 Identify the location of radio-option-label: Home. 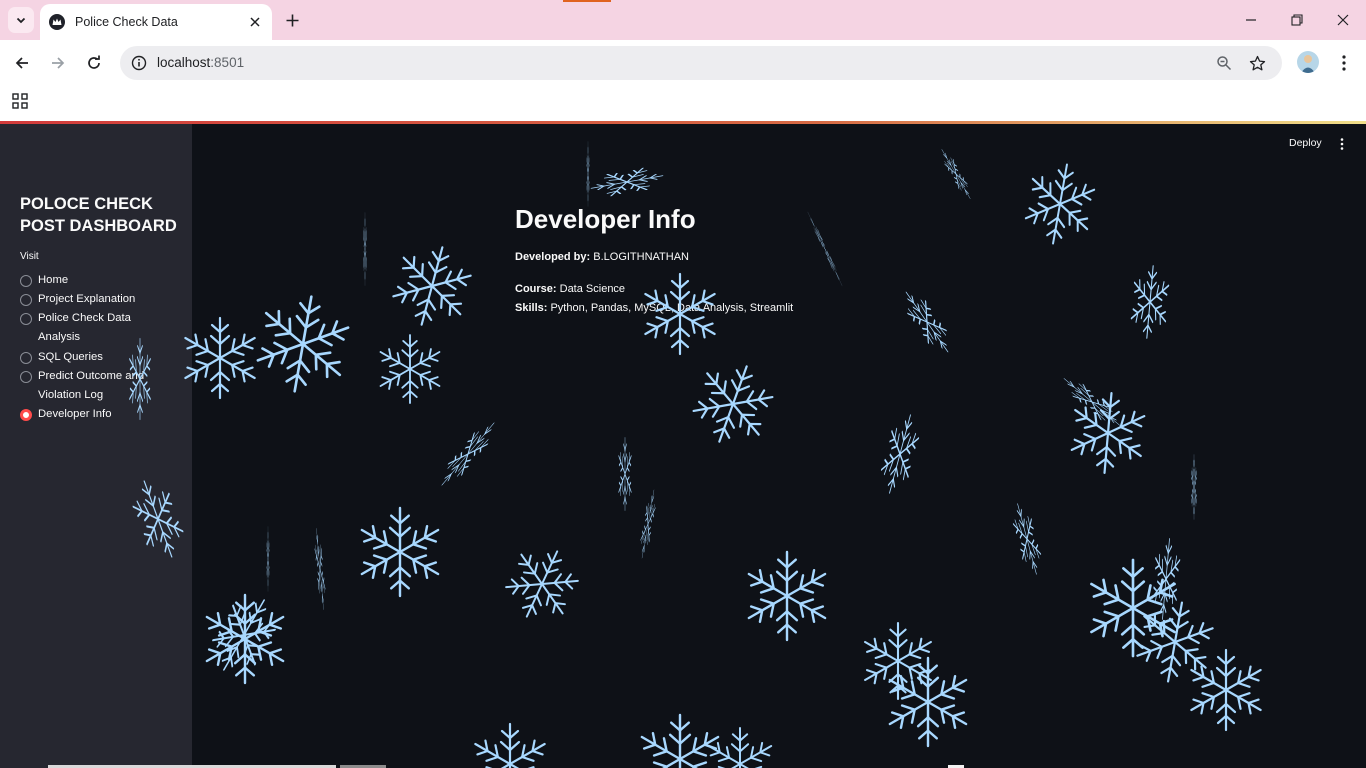
(53, 280).